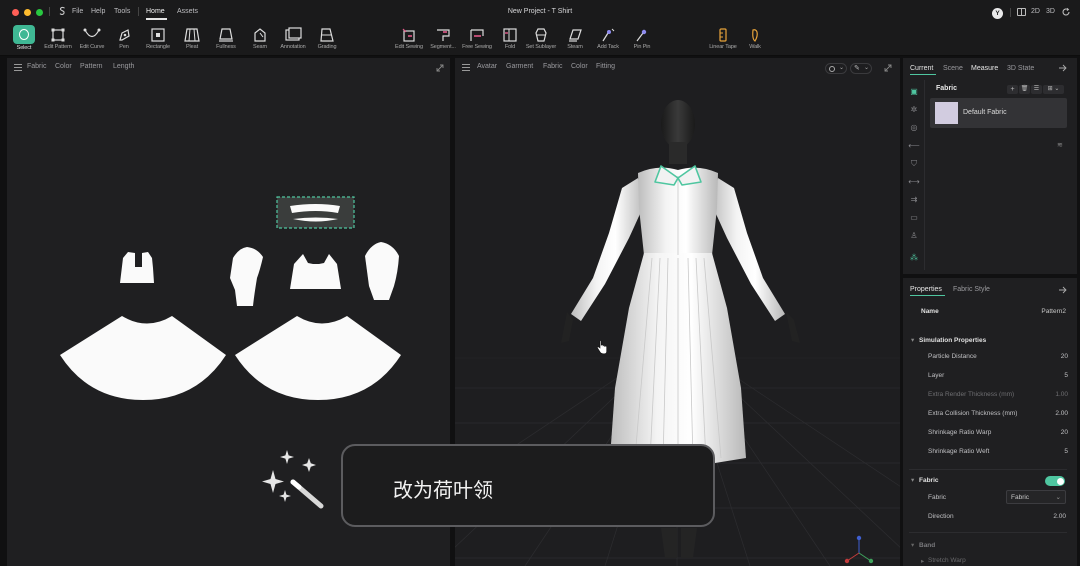  What do you see at coordinates (1064, 356) in the screenshot?
I see `particle-distance-value: 20` at bounding box center [1064, 356].